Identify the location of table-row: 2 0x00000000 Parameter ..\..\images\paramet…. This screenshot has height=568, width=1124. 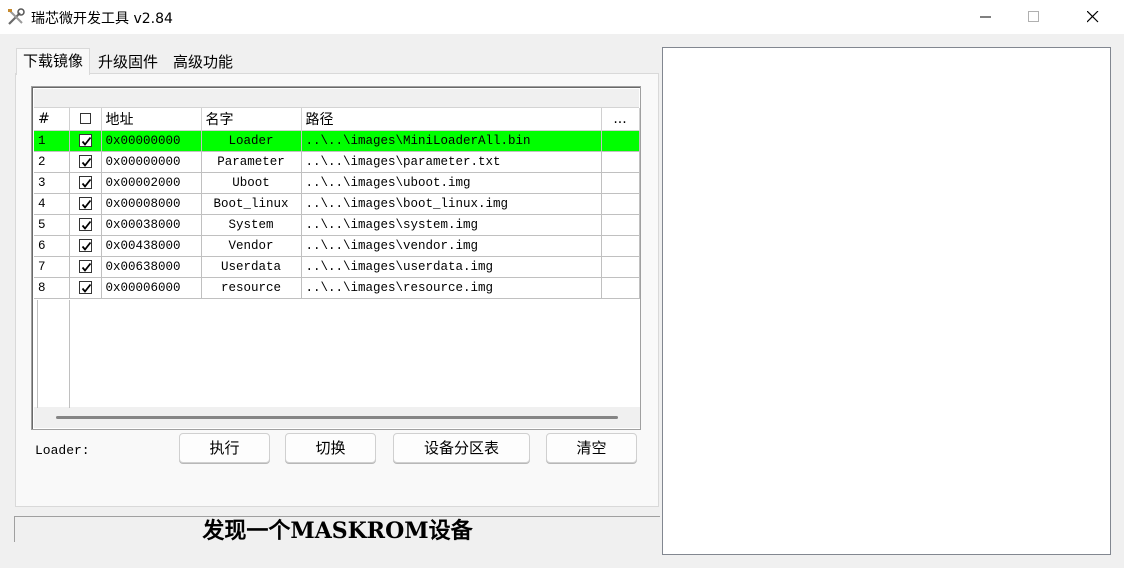
(337, 162).